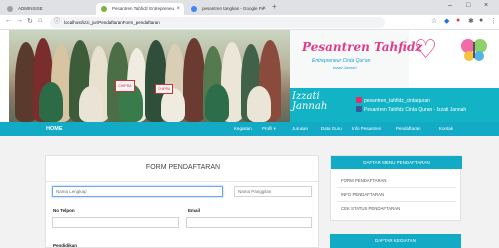  Describe the element at coordinates (481, 20) in the screenshot. I see `profile-icon: ●` at that location.